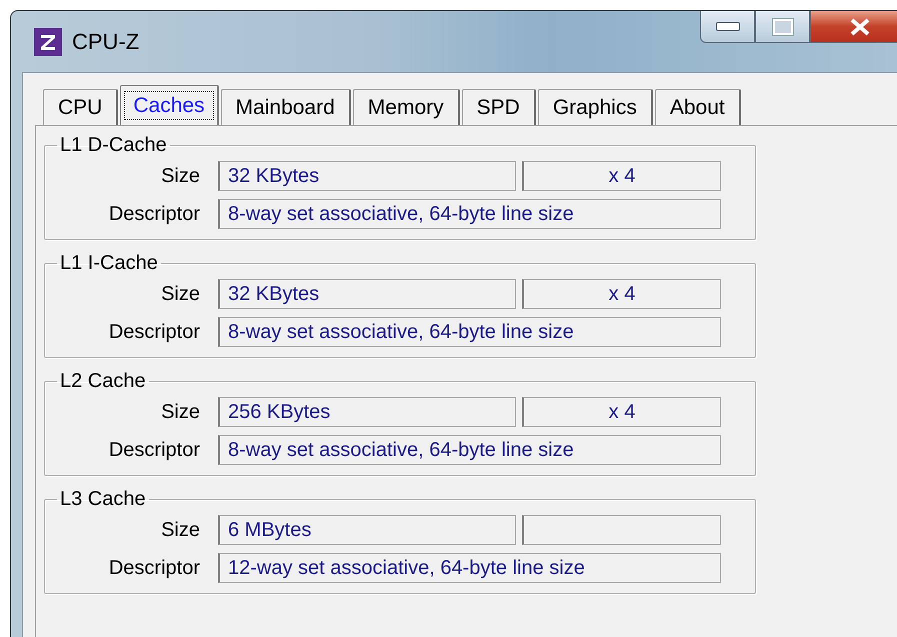  I want to click on group-title: L2 Cache, so click(103, 381).